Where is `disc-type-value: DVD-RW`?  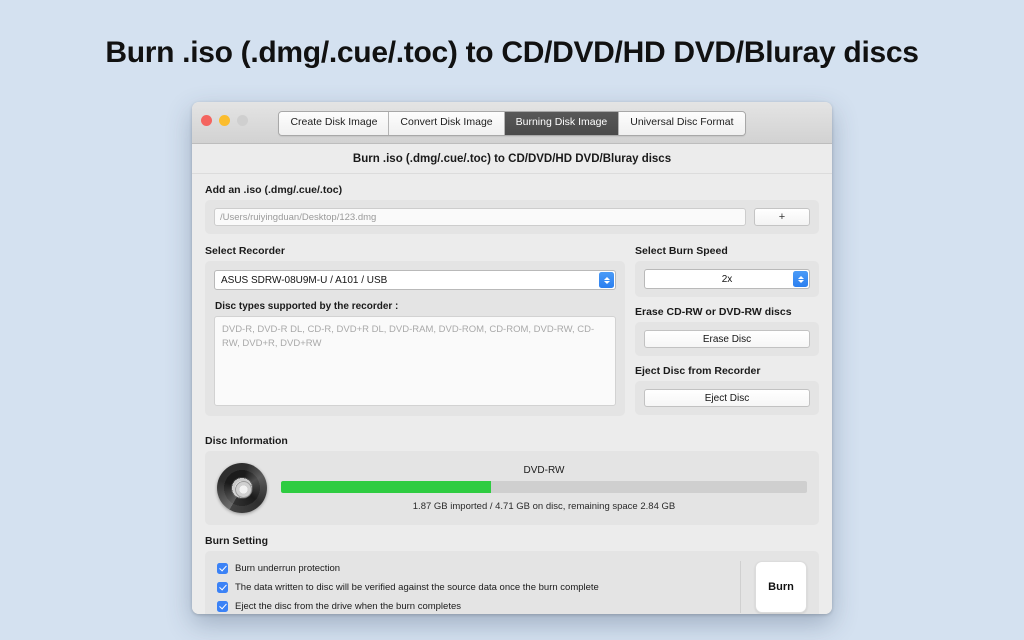 disc-type-value: DVD-RW is located at coordinates (544, 470).